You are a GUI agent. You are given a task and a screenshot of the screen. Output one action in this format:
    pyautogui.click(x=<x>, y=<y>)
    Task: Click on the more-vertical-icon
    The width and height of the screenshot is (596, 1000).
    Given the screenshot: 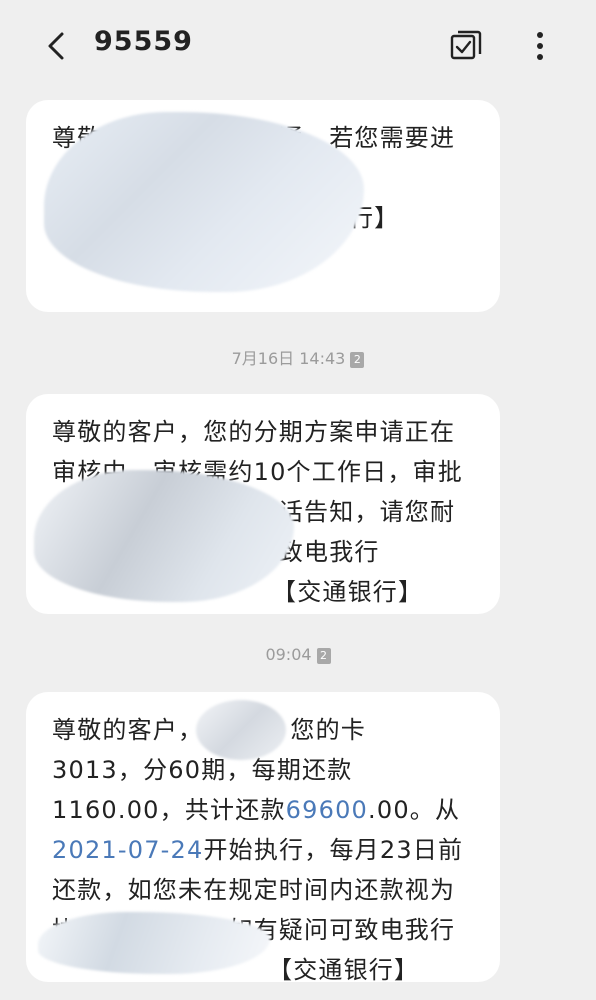 What is the action you would take?
    pyautogui.click(x=540, y=46)
    